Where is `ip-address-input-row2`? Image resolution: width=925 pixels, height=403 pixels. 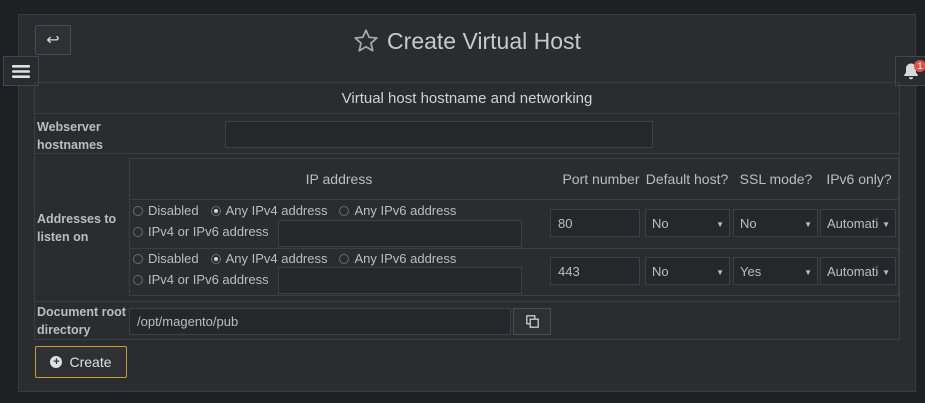 ip-address-input-row2 is located at coordinates (400, 280).